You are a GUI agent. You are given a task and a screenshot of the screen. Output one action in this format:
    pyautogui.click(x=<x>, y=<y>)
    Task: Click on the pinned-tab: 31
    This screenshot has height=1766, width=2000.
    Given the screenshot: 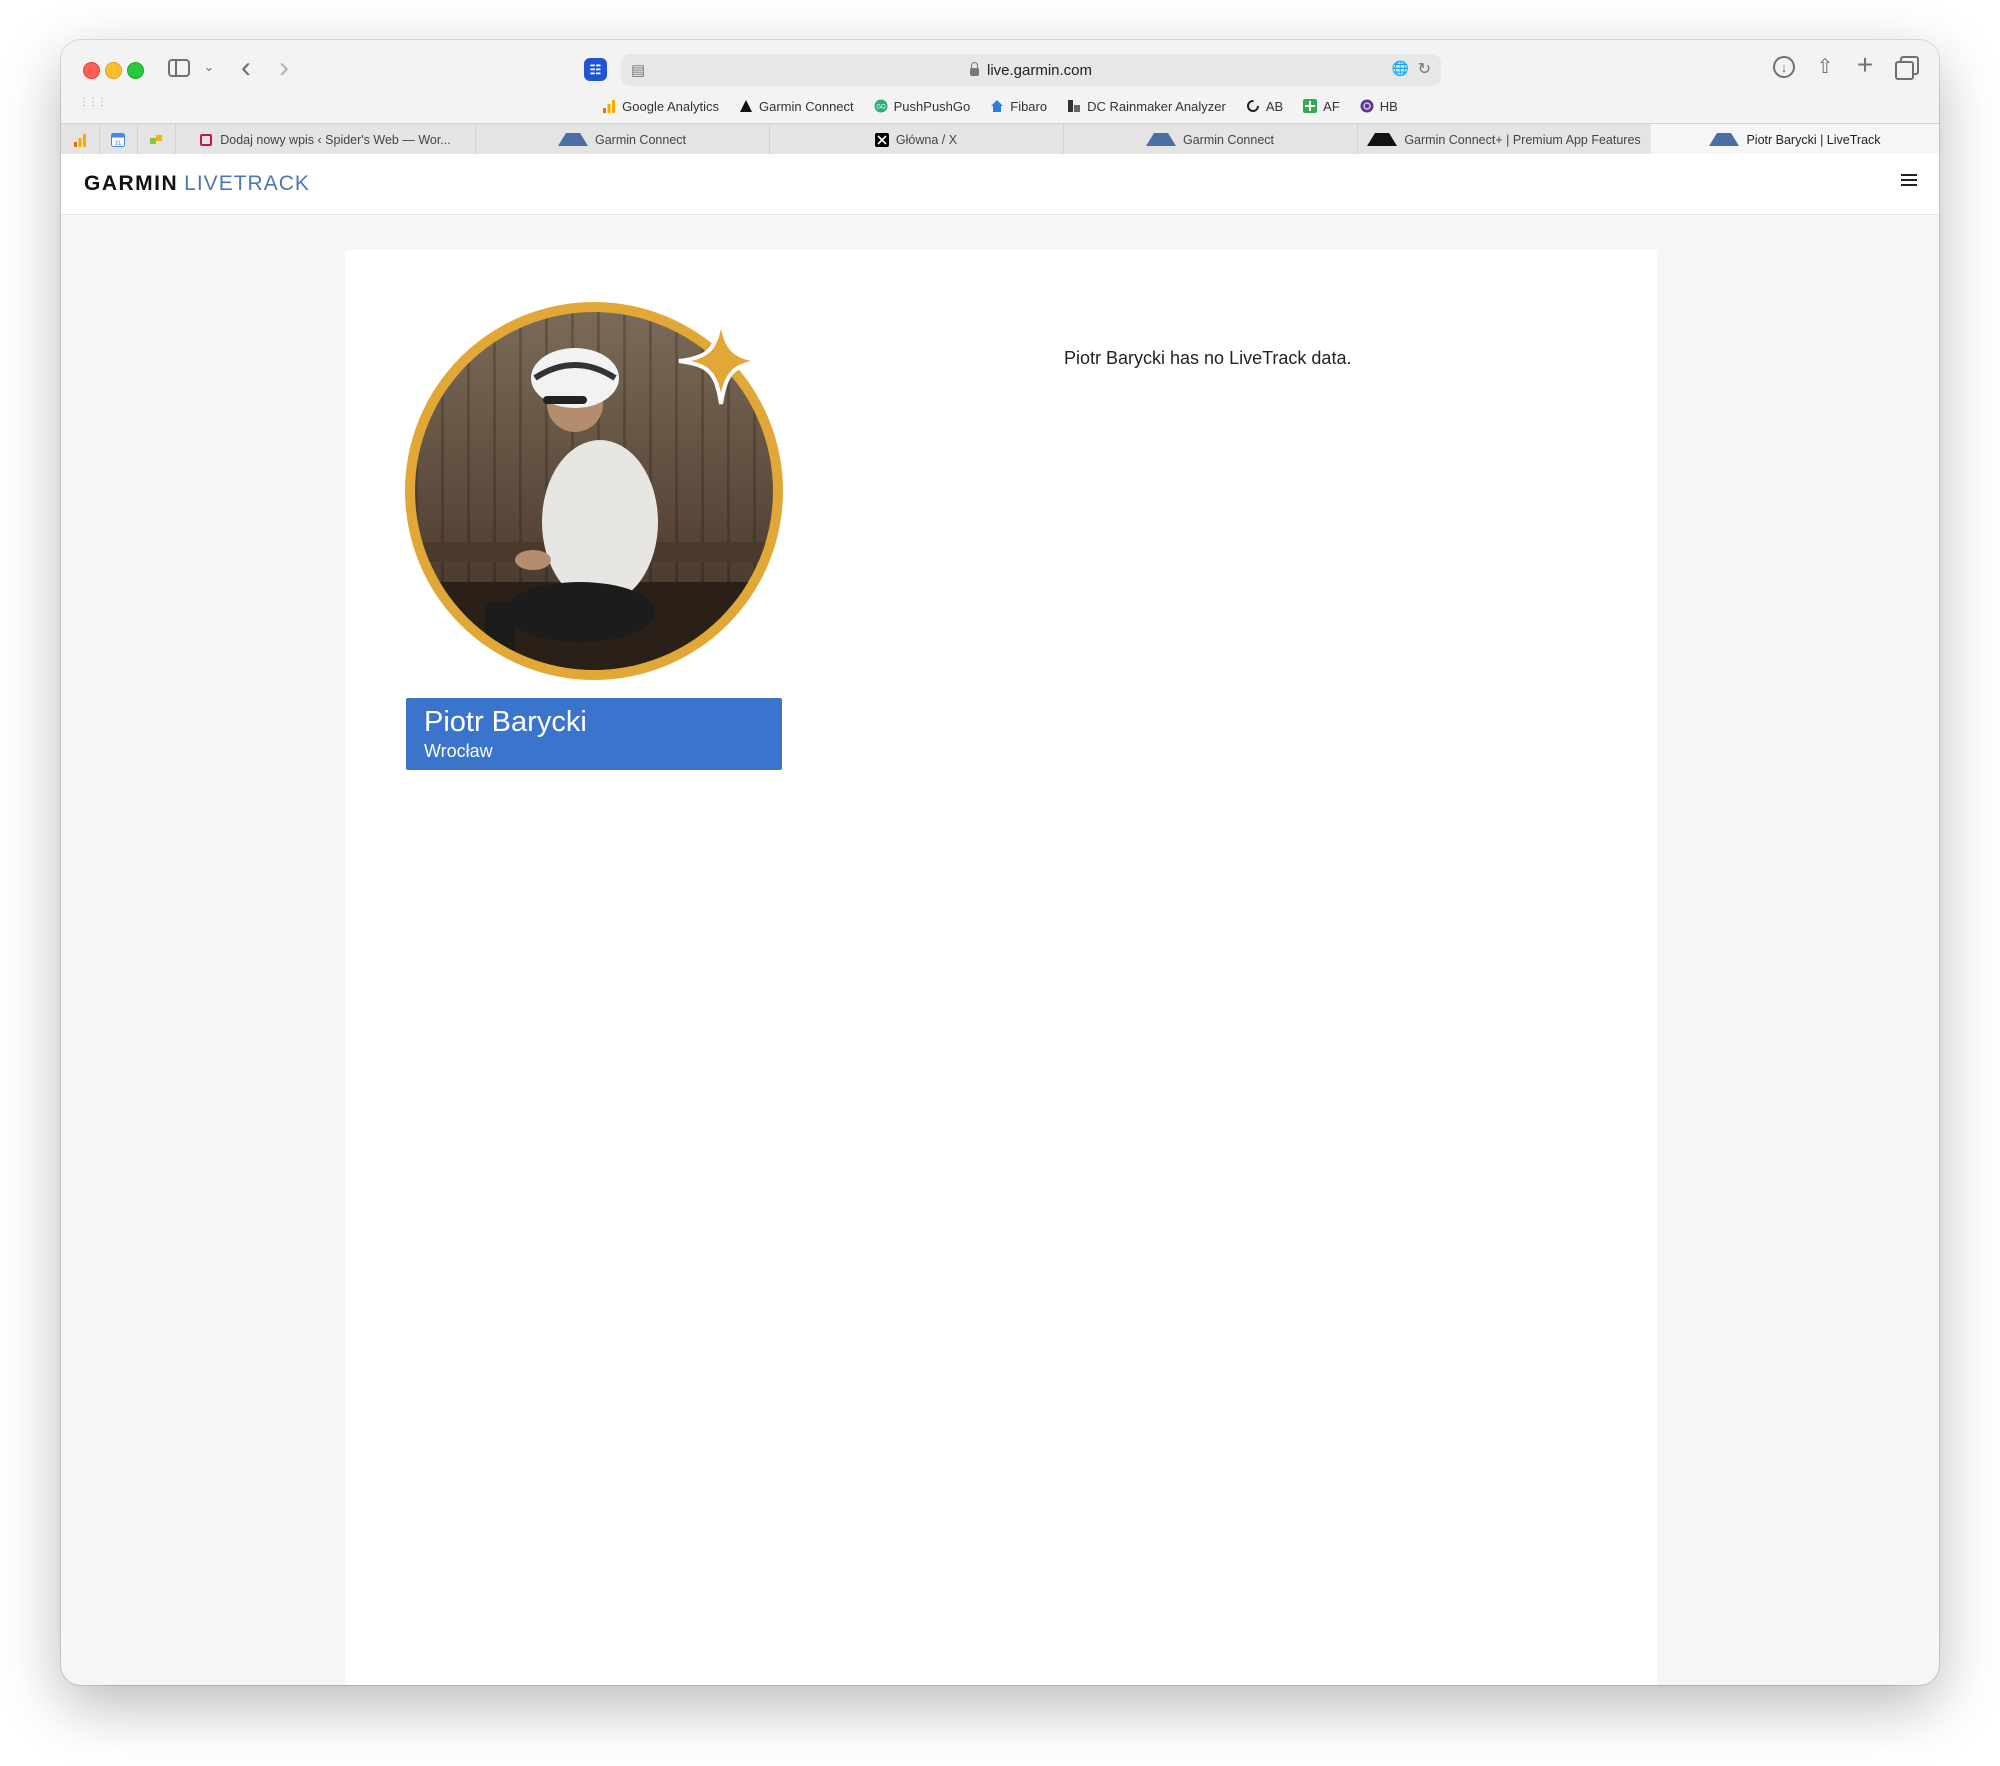 What is the action you would take?
    pyautogui.click(x=118, y=139)
    